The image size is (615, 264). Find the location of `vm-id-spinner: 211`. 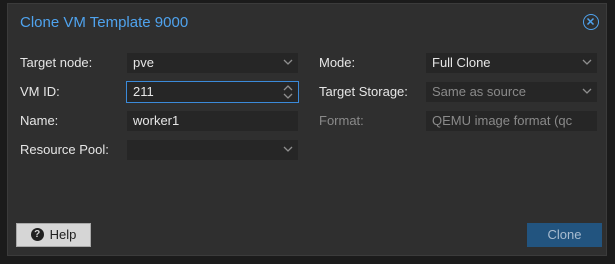

vm-id-spinner: 211 is located at coordinates (212, 92).